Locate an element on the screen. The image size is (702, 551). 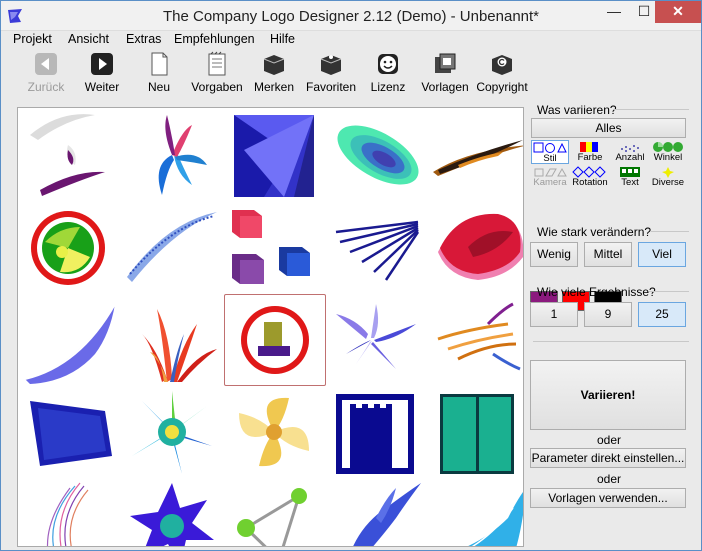
new-label: Neu is located at coordinates (158, 87).